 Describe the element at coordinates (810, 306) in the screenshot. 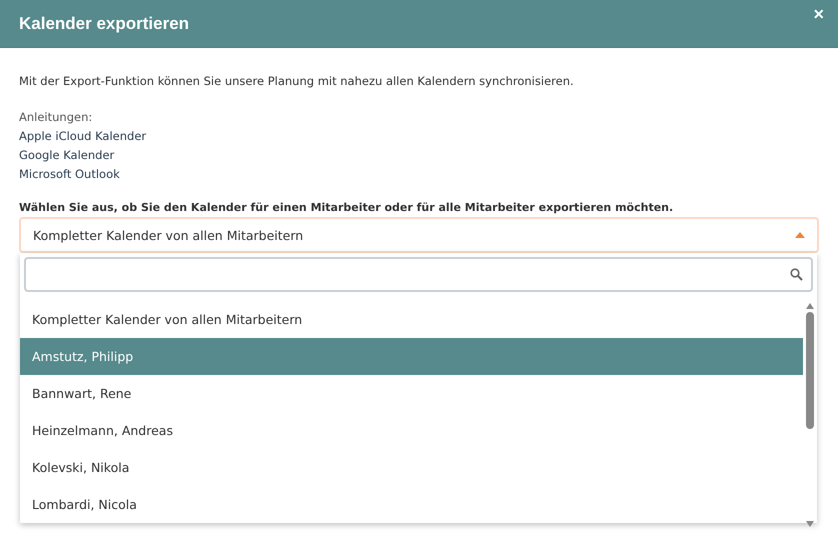

I see `scroll-up-icon` at that location.